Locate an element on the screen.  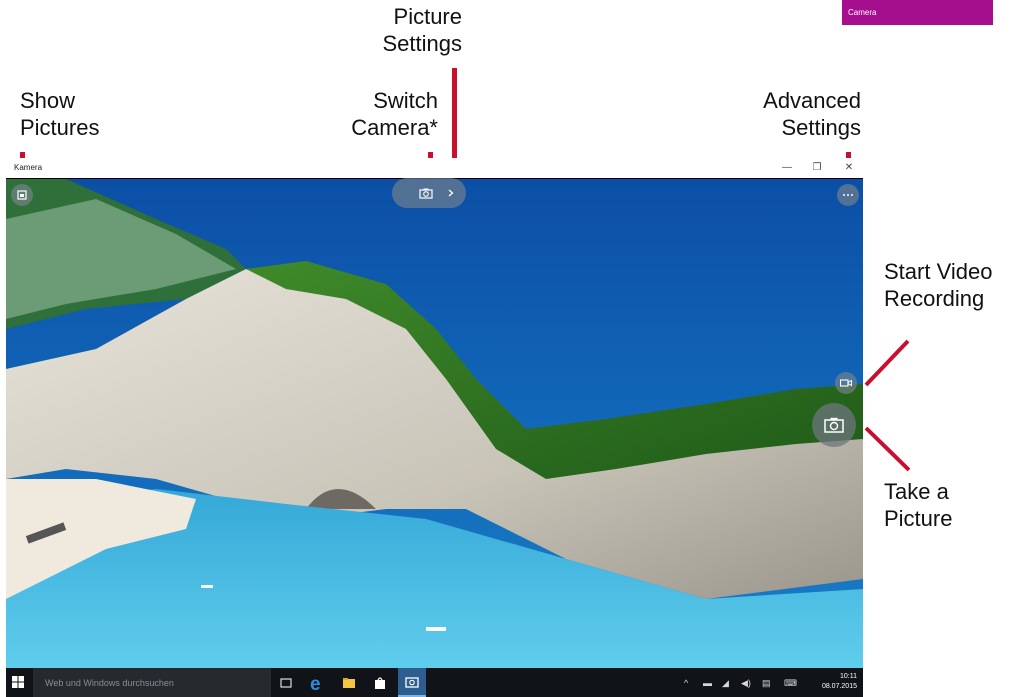
annotation-line-1: Show is located at coordinates (48, 100).